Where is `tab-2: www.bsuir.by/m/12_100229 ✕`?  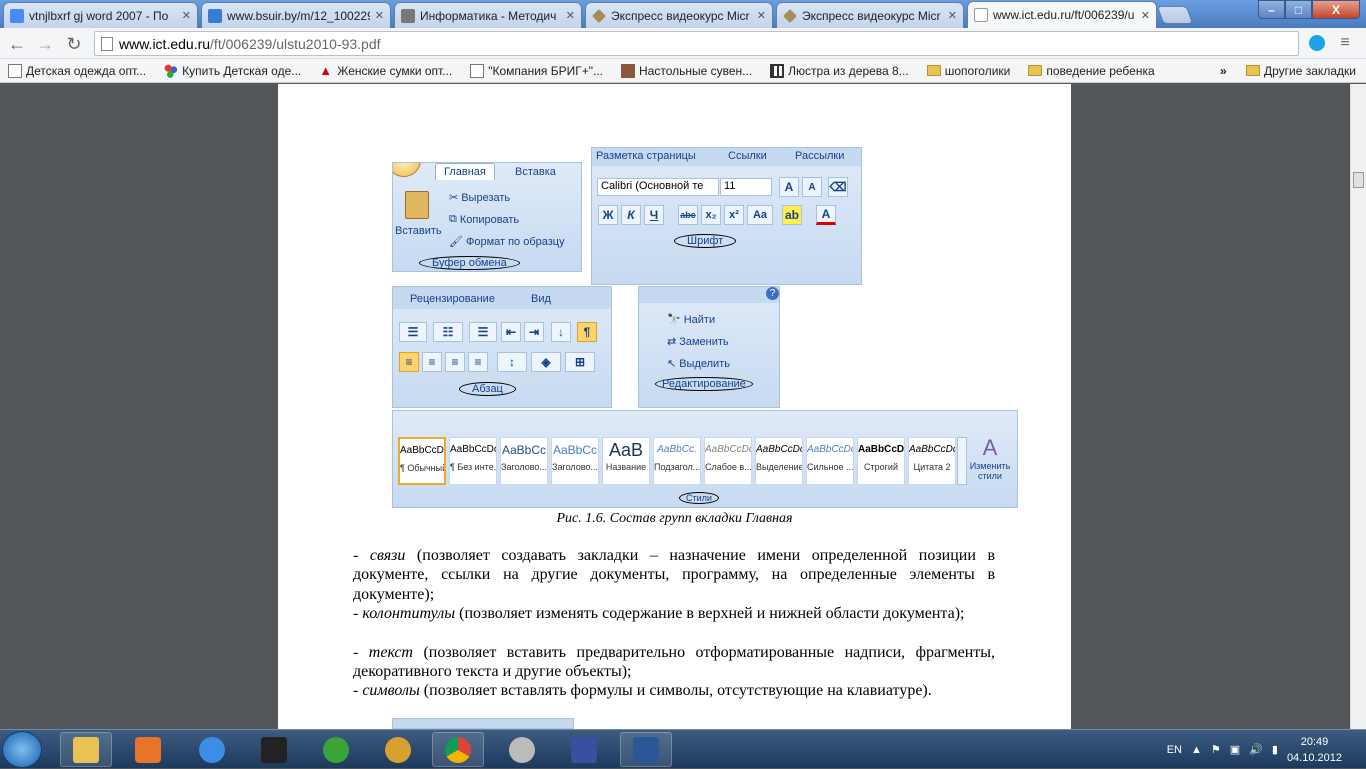
tab-2: www.bsuir.by/m/12_100229 ✕ is located at coordinates (296, 15).